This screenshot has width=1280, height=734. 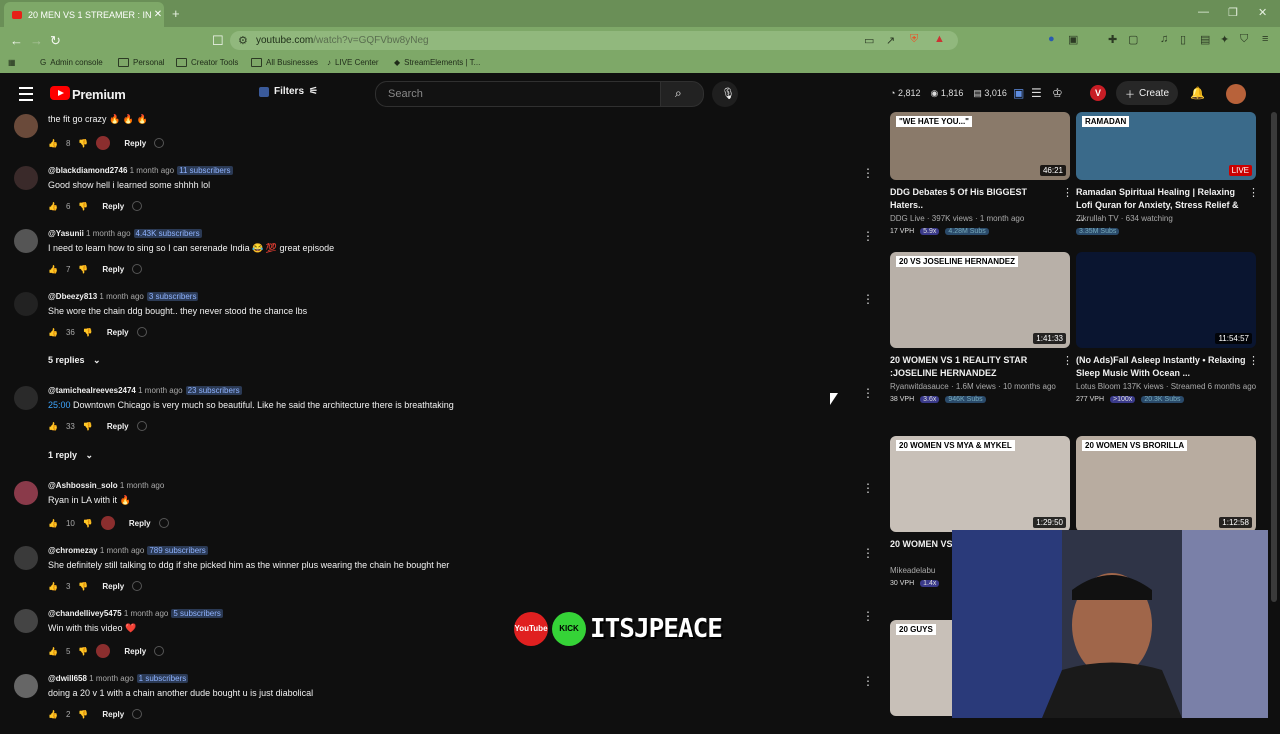 What do you see at coordinates (1051, 39) in the screenshot?
I see `extension-blue-icon: ●` at bounding box center [1051, 39].